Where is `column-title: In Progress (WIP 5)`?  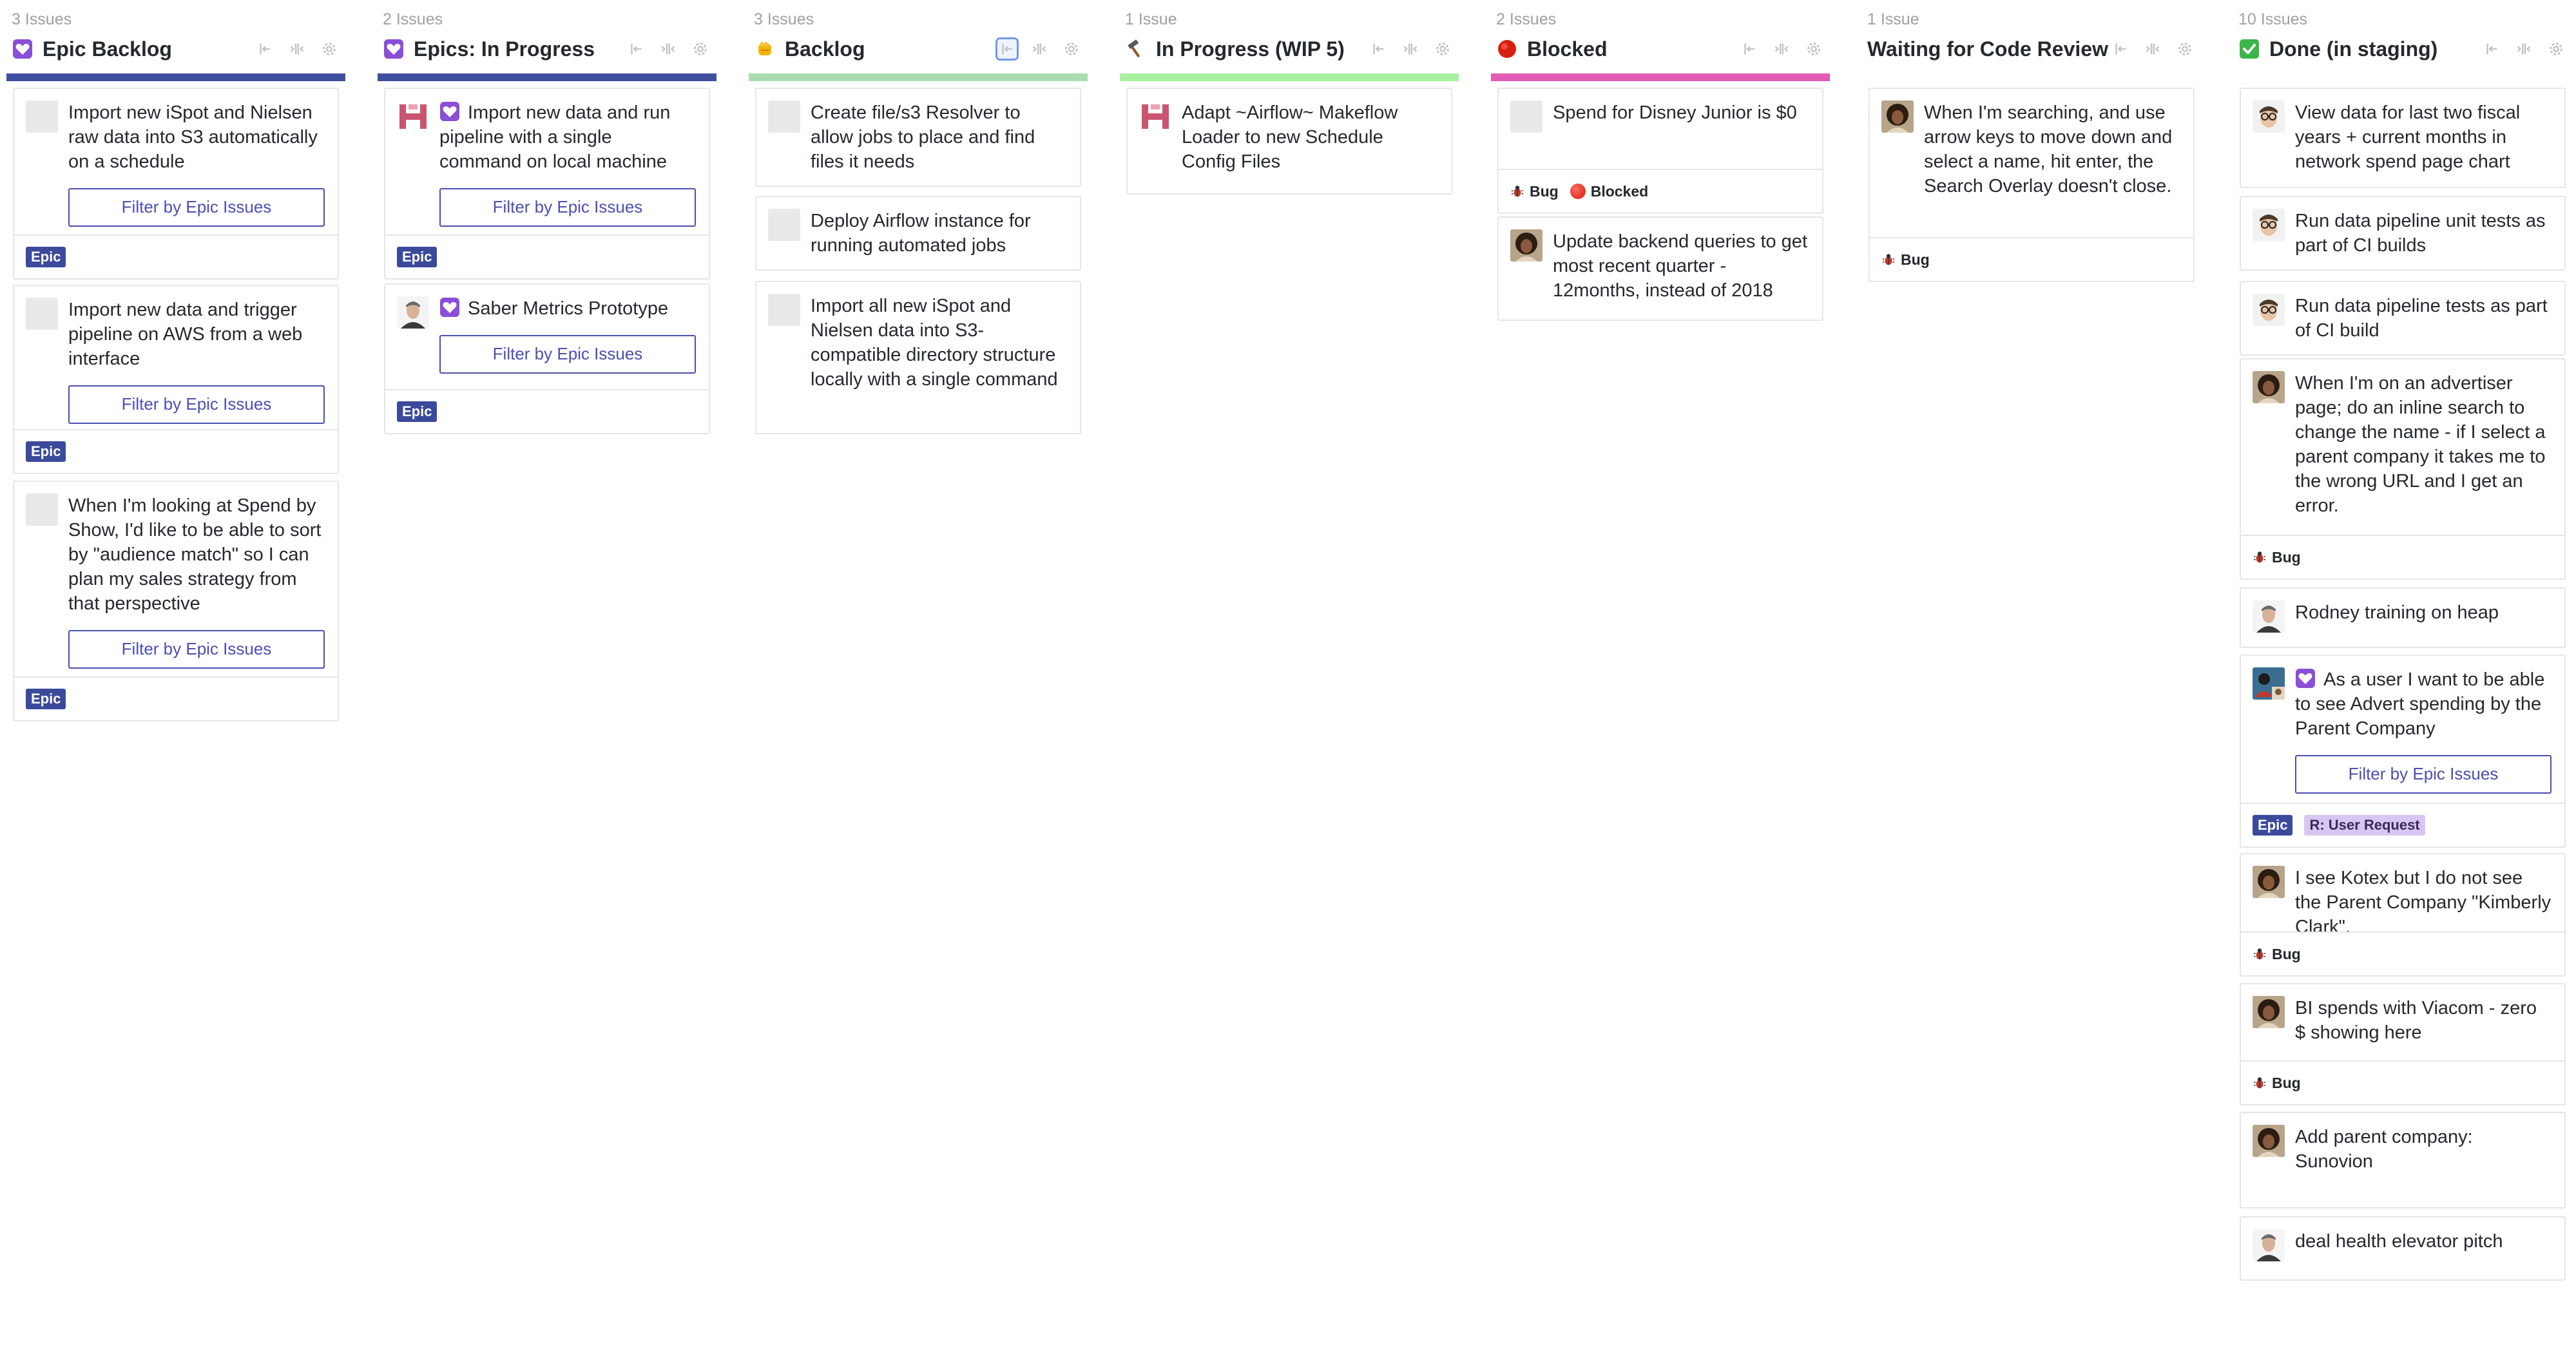
column-title: In Progress (WIP 5) is located at coordinates (1251, 49).